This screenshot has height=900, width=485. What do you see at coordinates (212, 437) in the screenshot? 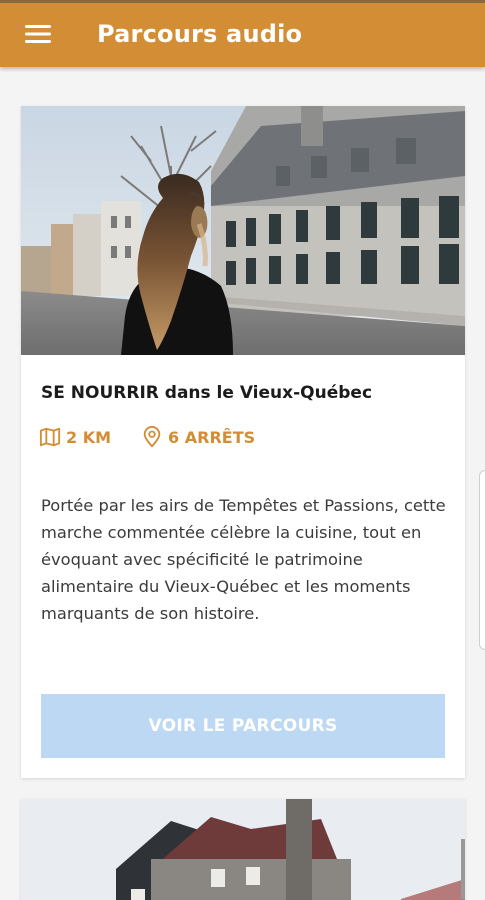
I see `stops-value: 6 ARRÊTS` at bounding box center [212, 437].